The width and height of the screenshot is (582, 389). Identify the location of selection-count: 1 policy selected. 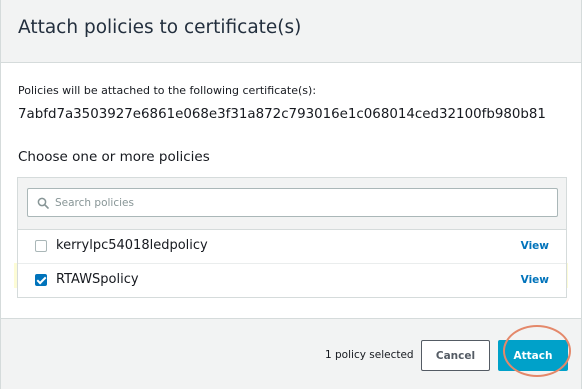
(369, 355).